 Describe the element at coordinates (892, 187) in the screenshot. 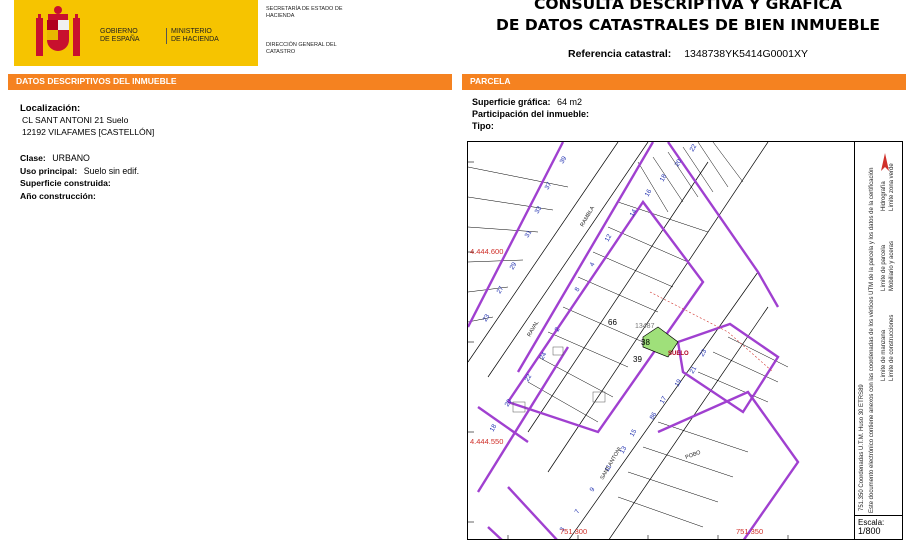

I see `legend-zona-verde: Límite zona verde` at that location.